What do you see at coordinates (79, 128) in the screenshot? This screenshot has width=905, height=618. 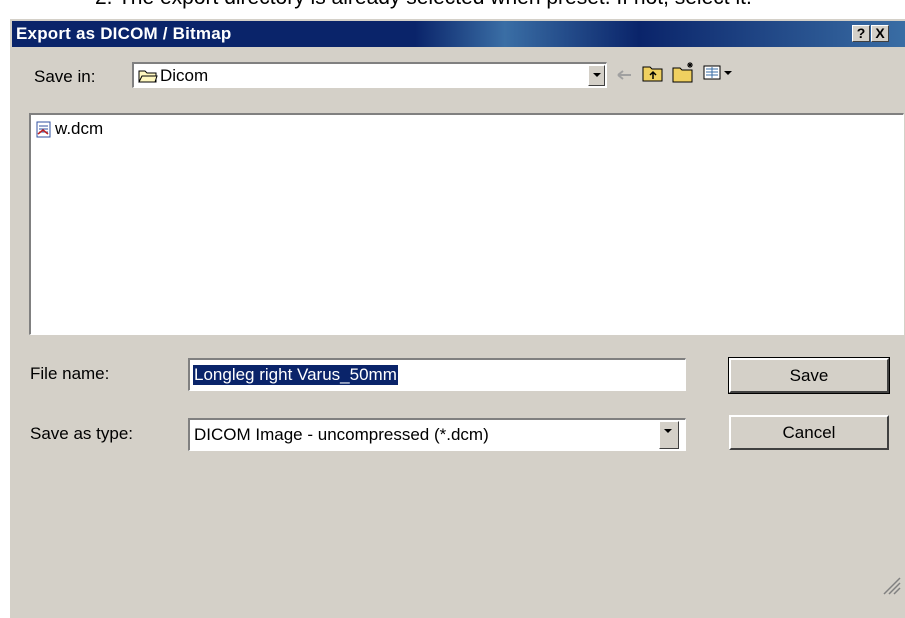 I see `file-name-label: w.dcm` at bounding box center [79, 128].